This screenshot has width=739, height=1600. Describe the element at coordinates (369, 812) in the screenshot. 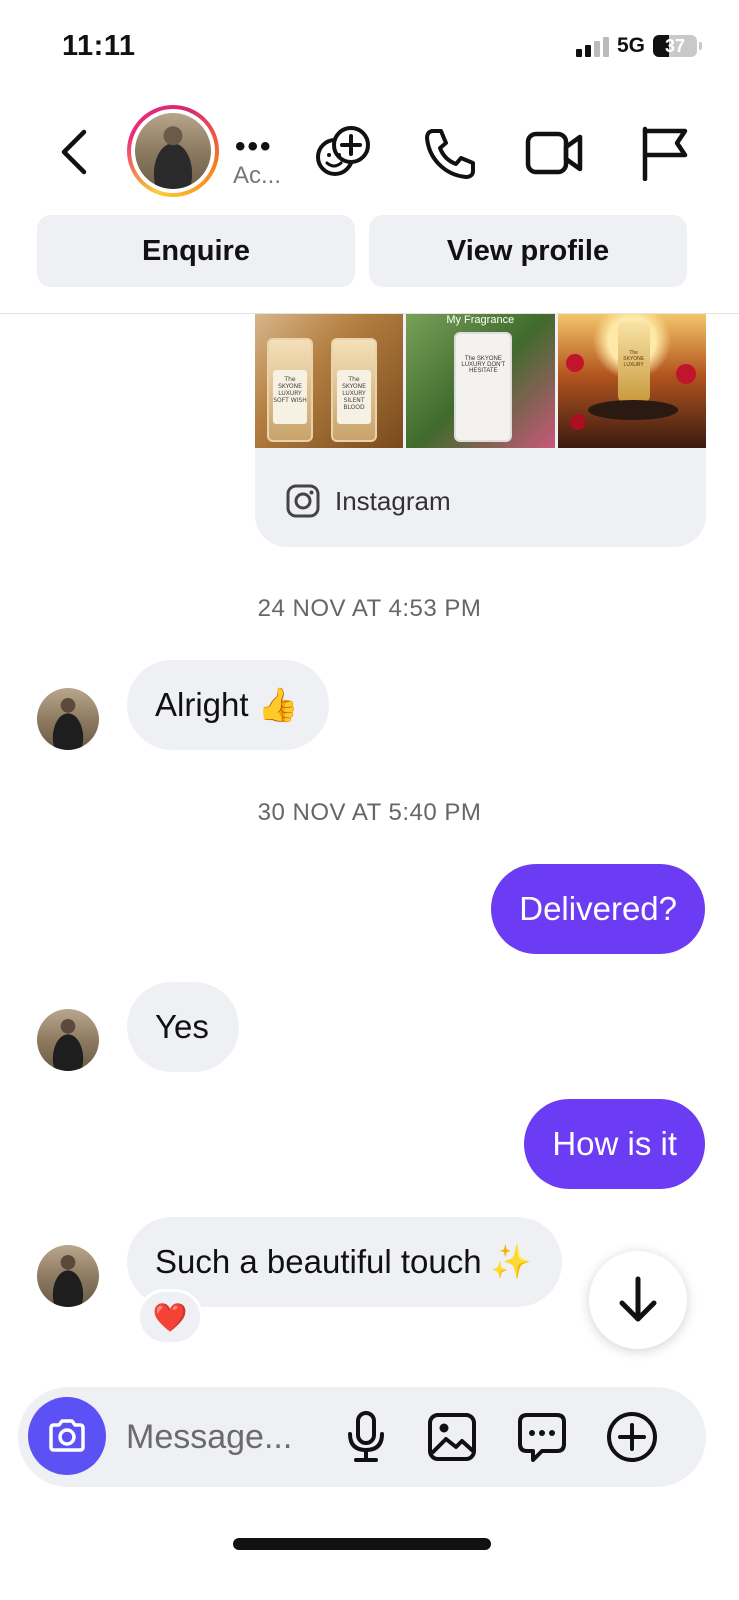

I see `timestamp: 30 NOV AT 5:40 PM` at that location.